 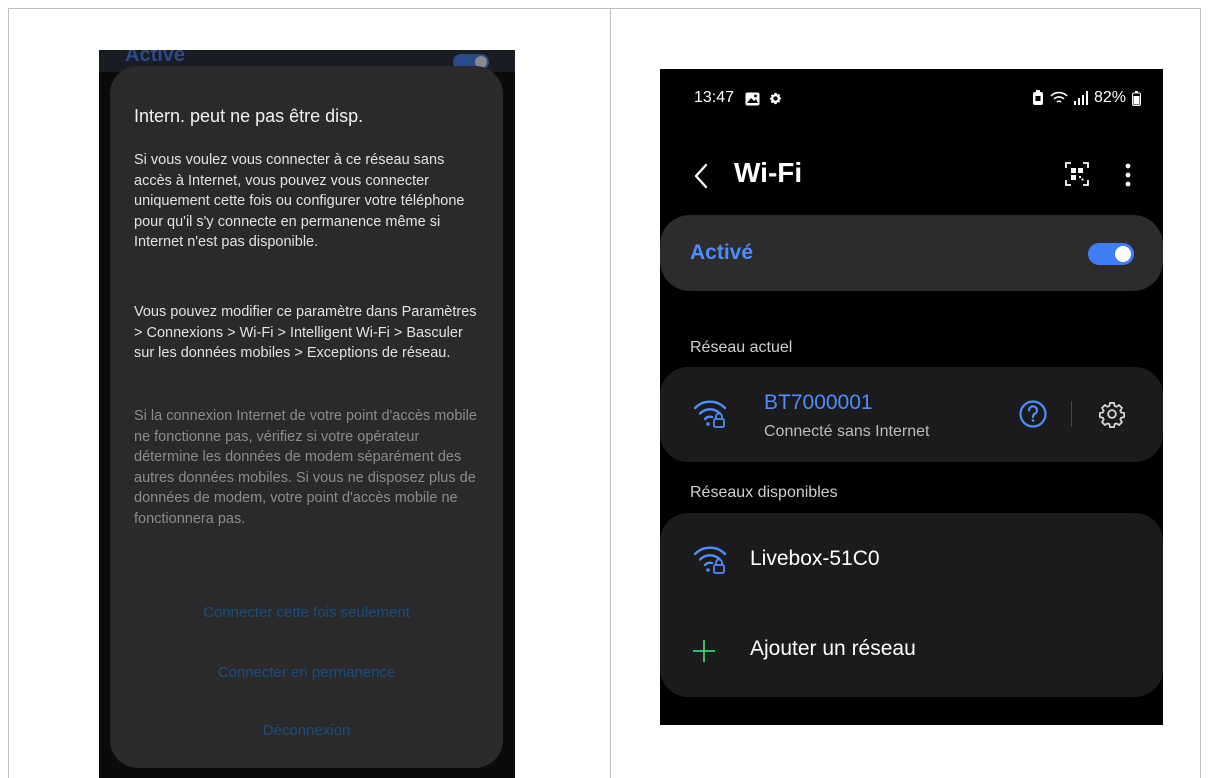 I want to click on back-chevron-icon, so click(x=701, y=176).